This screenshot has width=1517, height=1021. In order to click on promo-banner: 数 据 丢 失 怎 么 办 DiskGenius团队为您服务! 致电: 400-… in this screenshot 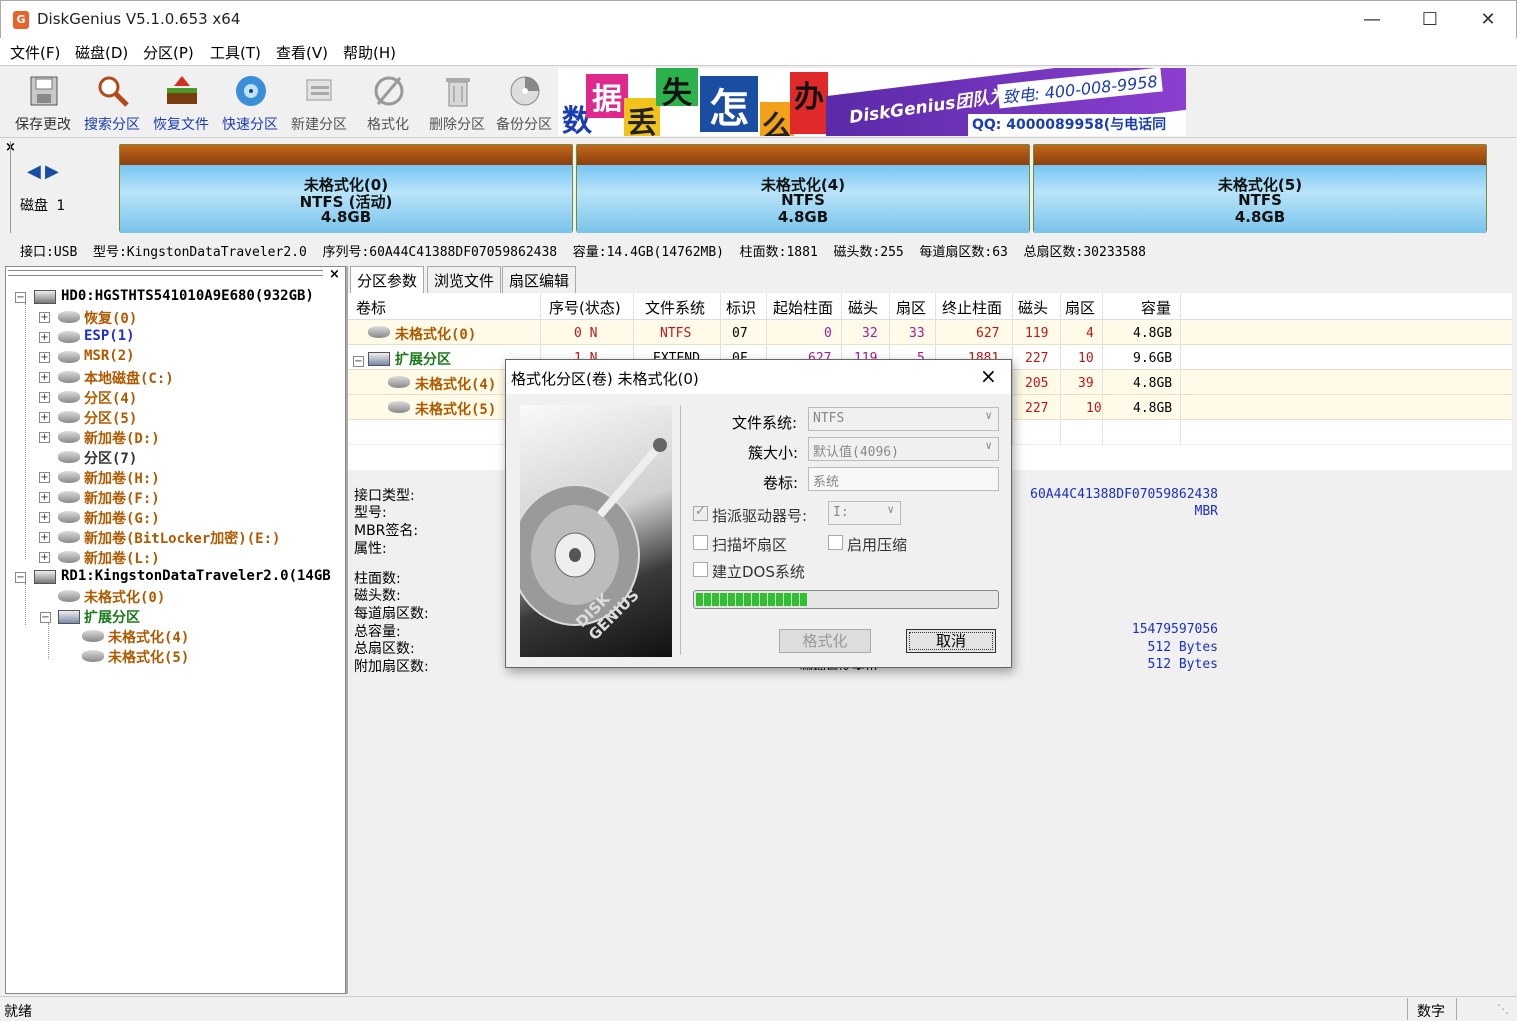, I will do `click(872, 102)`.